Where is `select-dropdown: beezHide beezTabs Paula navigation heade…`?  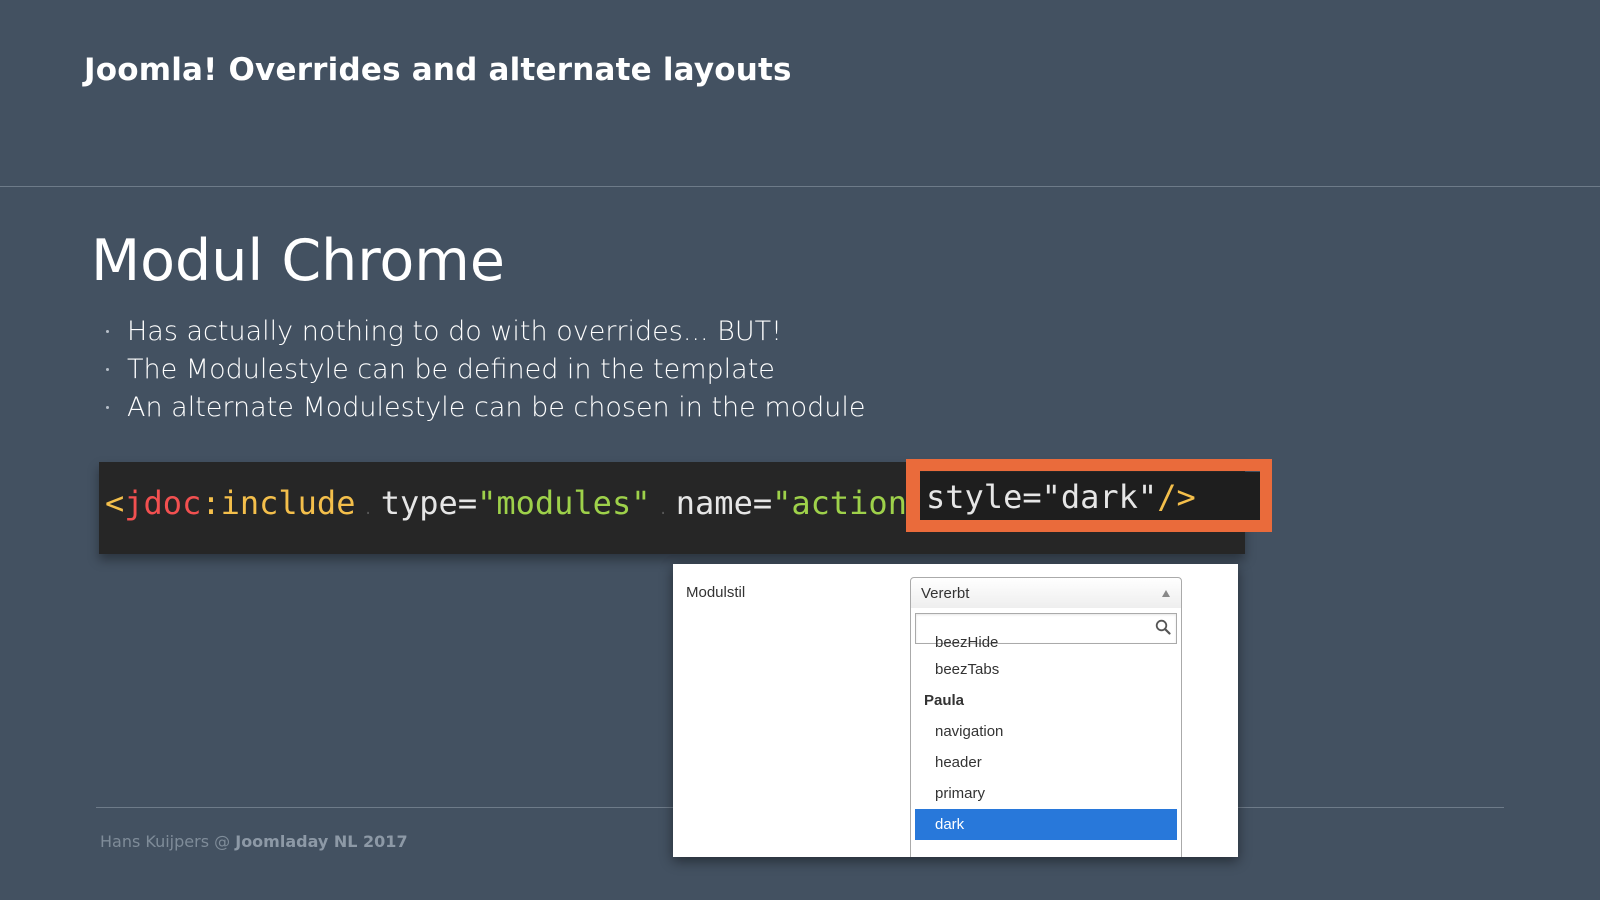
select-dropdown: beezHide beezTabs Paula navigation heade… is located at coordinates (1046, 732).